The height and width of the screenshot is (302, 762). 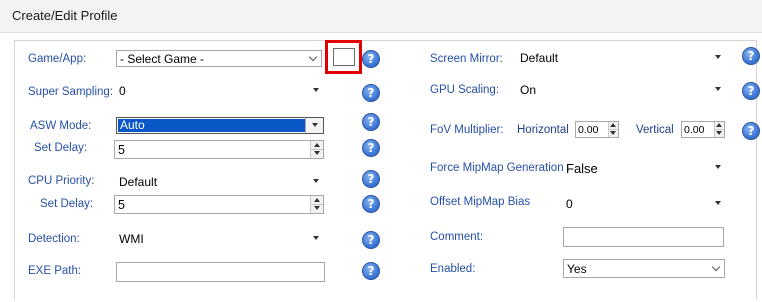 I want to click on screen-mirror-value: Default, so click(x=539, y=58).